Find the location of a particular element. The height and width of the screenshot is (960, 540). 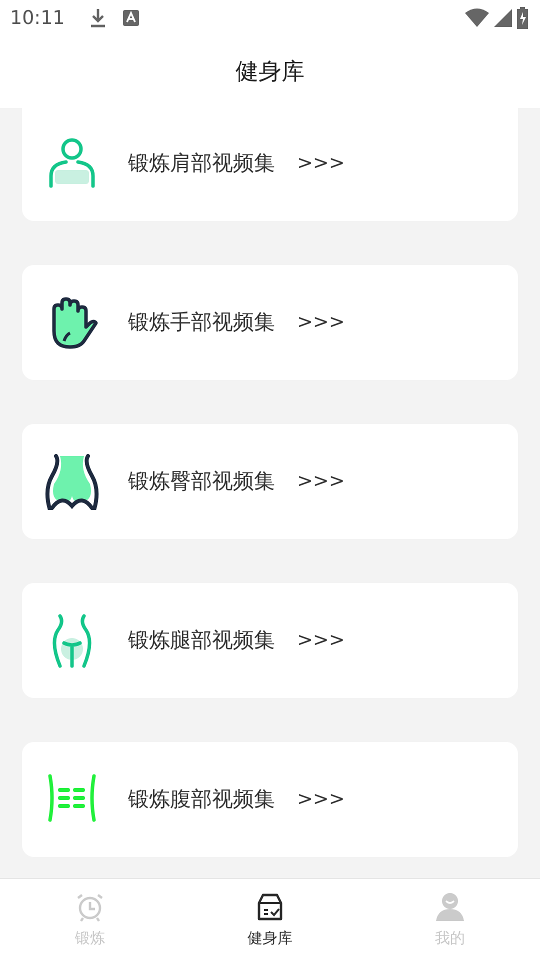

category-card: 锻炼肩部视频集 >>> is located at coordinates (270, 164).